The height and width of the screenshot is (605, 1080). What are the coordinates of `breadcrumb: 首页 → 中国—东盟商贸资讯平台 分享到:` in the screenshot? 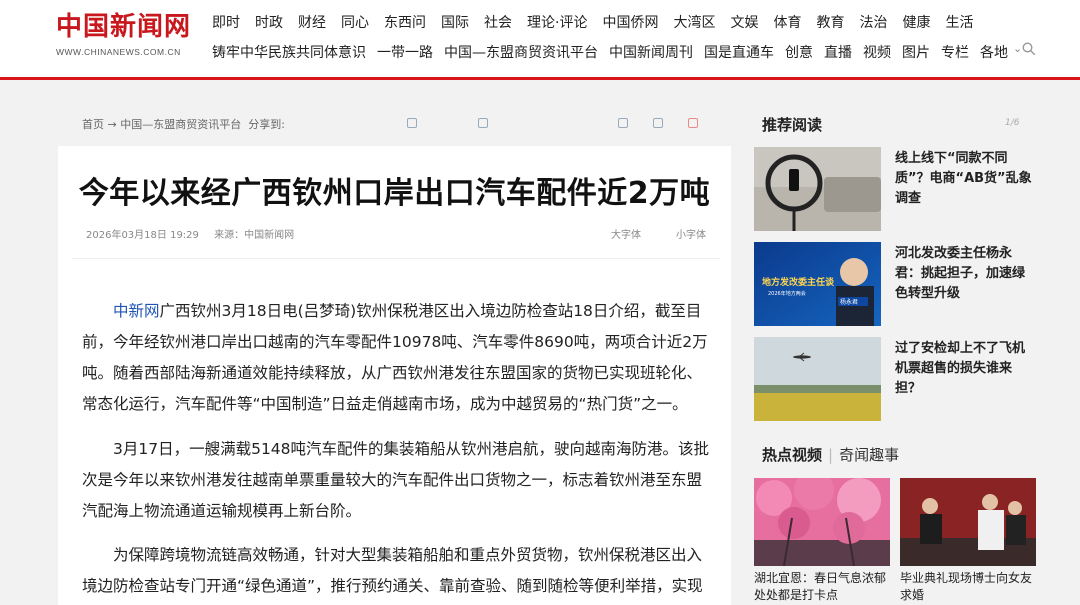 It's located at (183, 124).